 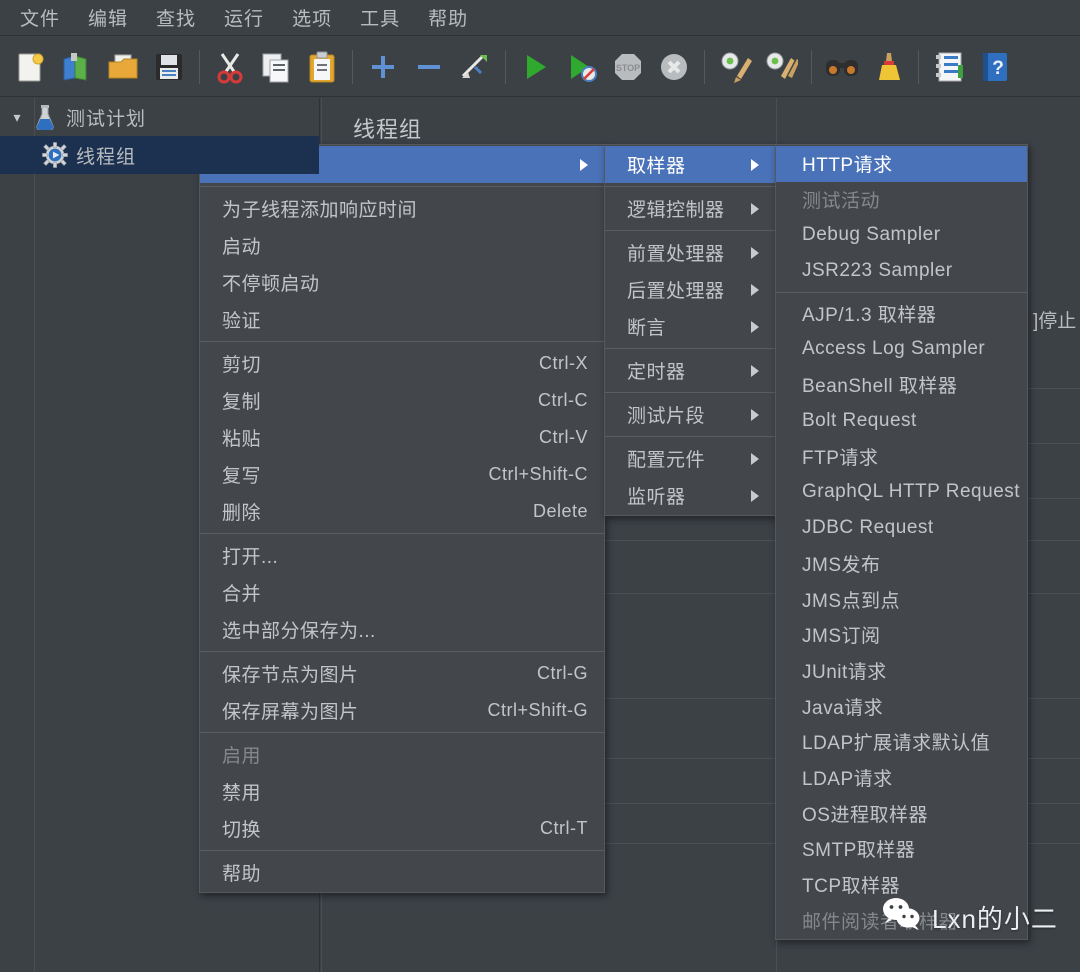 What do you see at coordinates (901, 849) in the screenshot?
I see `menu-item-smtp-sampler: SMTP取样器` at bounding box center [901, 849].